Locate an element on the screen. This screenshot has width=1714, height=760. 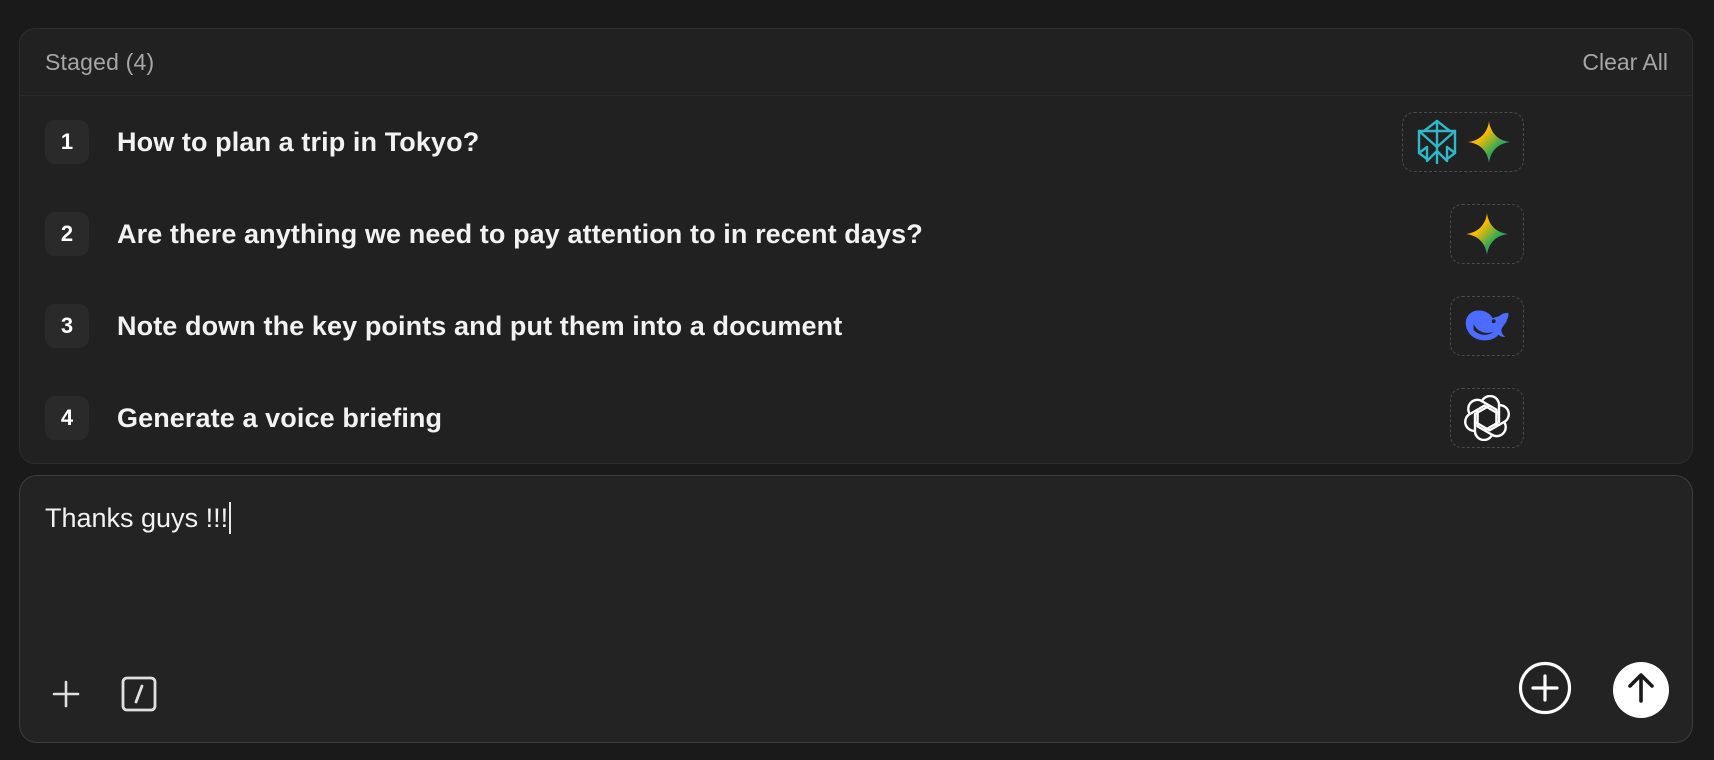
deepseek-icon is located at coordinates (1487, 326).